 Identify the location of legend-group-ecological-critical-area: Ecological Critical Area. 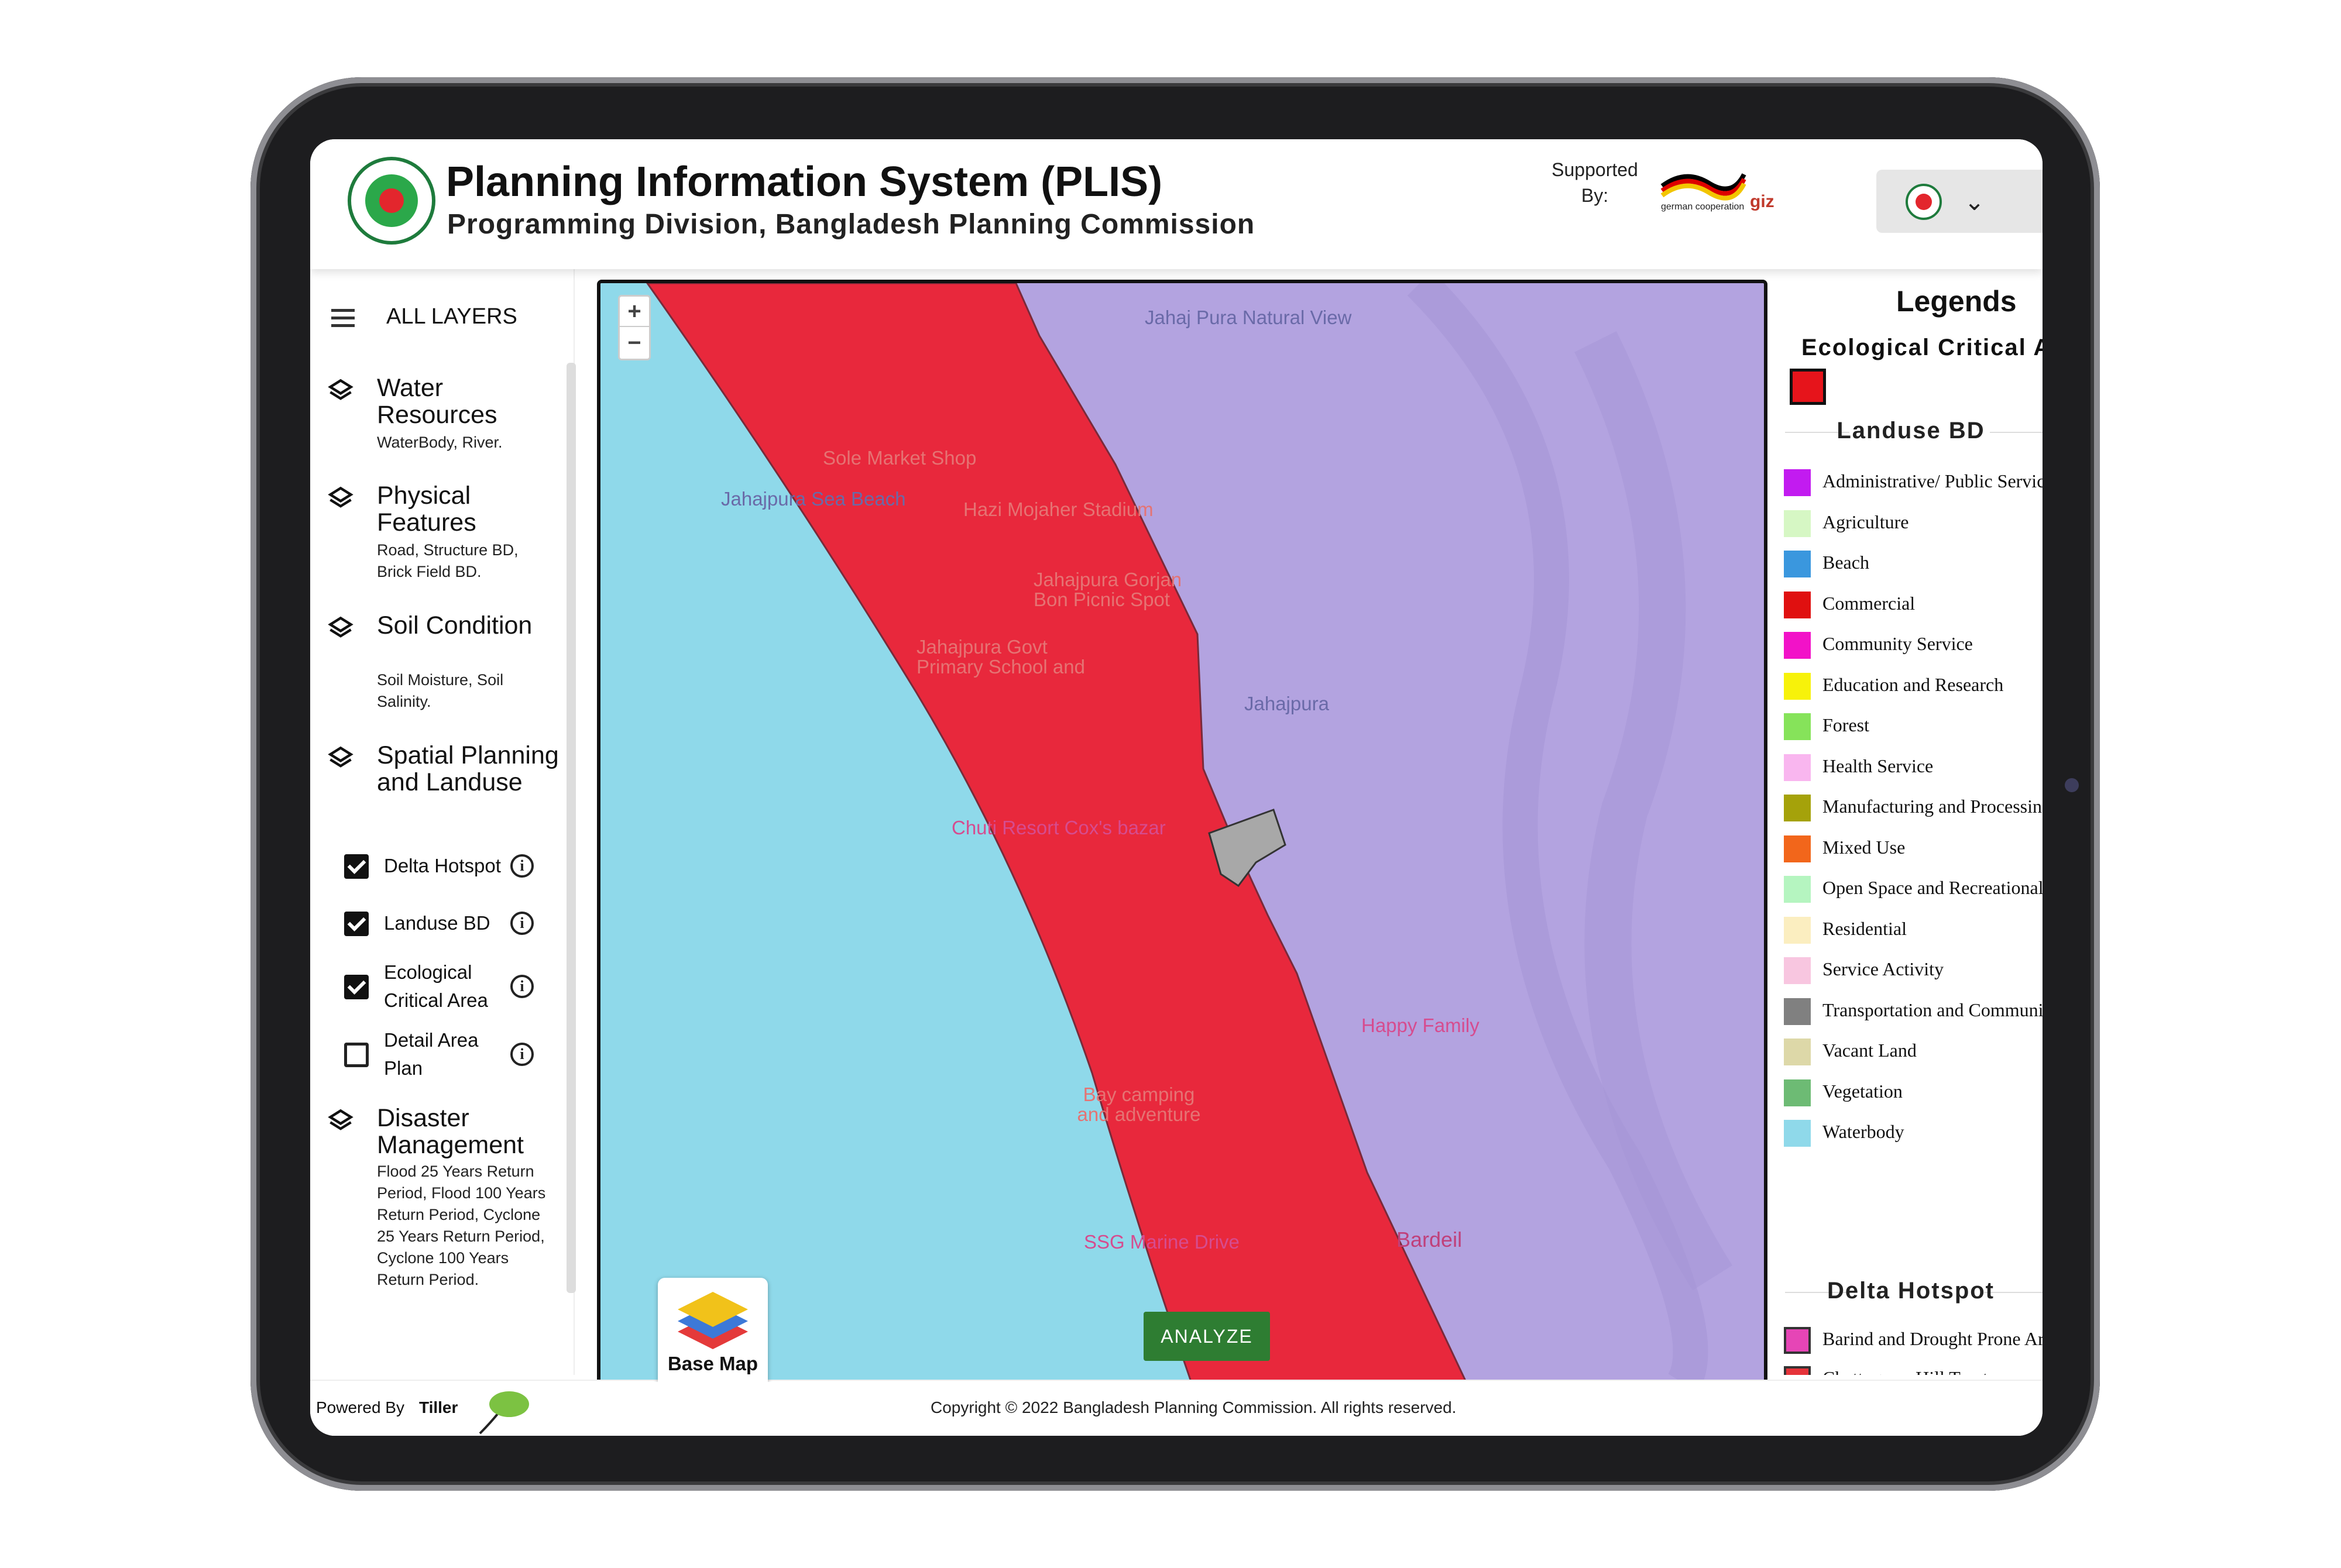
(1922, 347).